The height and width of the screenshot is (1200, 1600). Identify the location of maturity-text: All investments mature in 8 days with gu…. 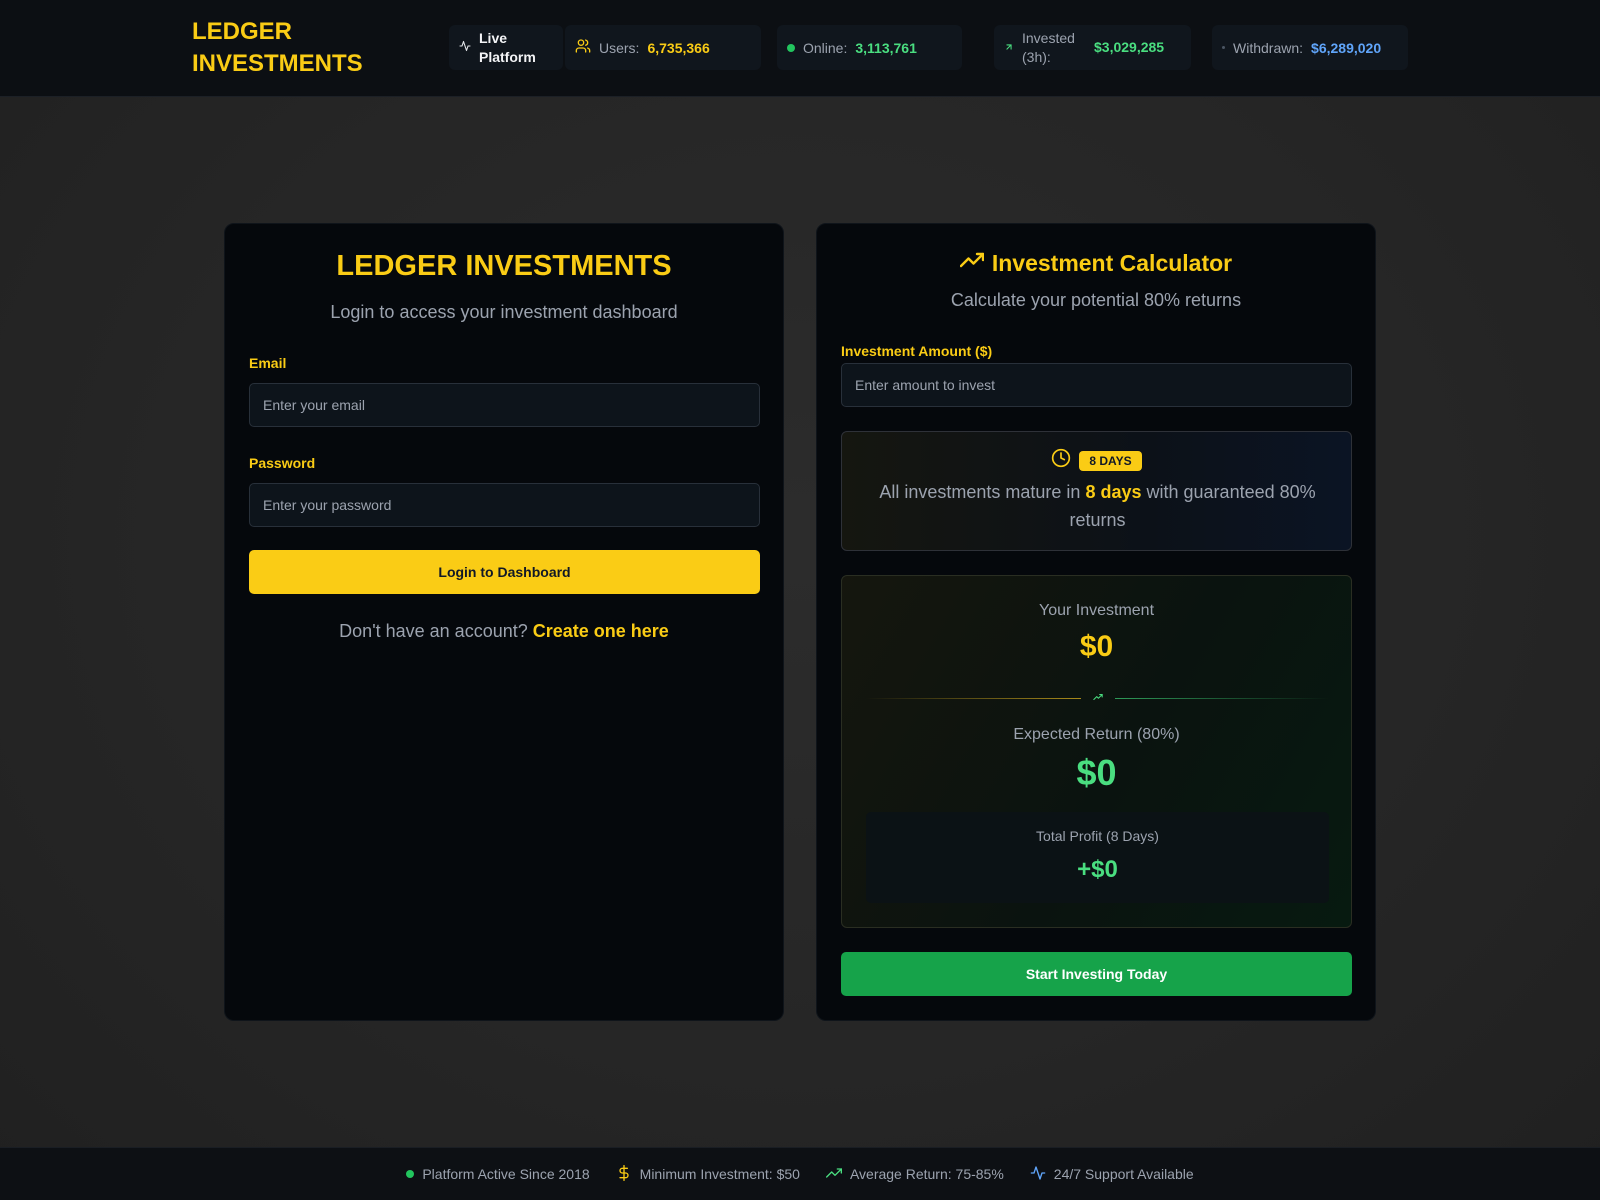
(1097, 506).